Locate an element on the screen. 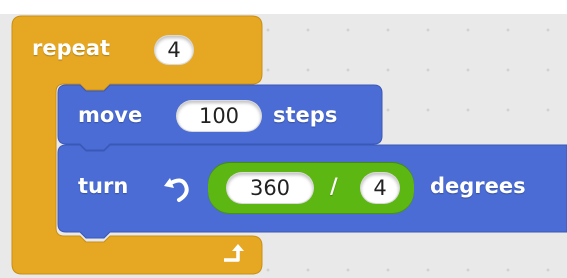  degrees-label: degrees is located at coordinates (478, 186).